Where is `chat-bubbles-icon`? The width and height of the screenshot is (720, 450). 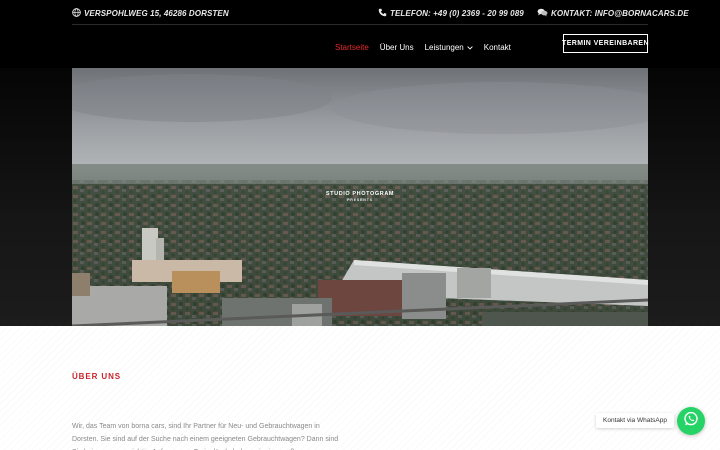
chat-bubbles-icon is located at coordinates (544, 13).